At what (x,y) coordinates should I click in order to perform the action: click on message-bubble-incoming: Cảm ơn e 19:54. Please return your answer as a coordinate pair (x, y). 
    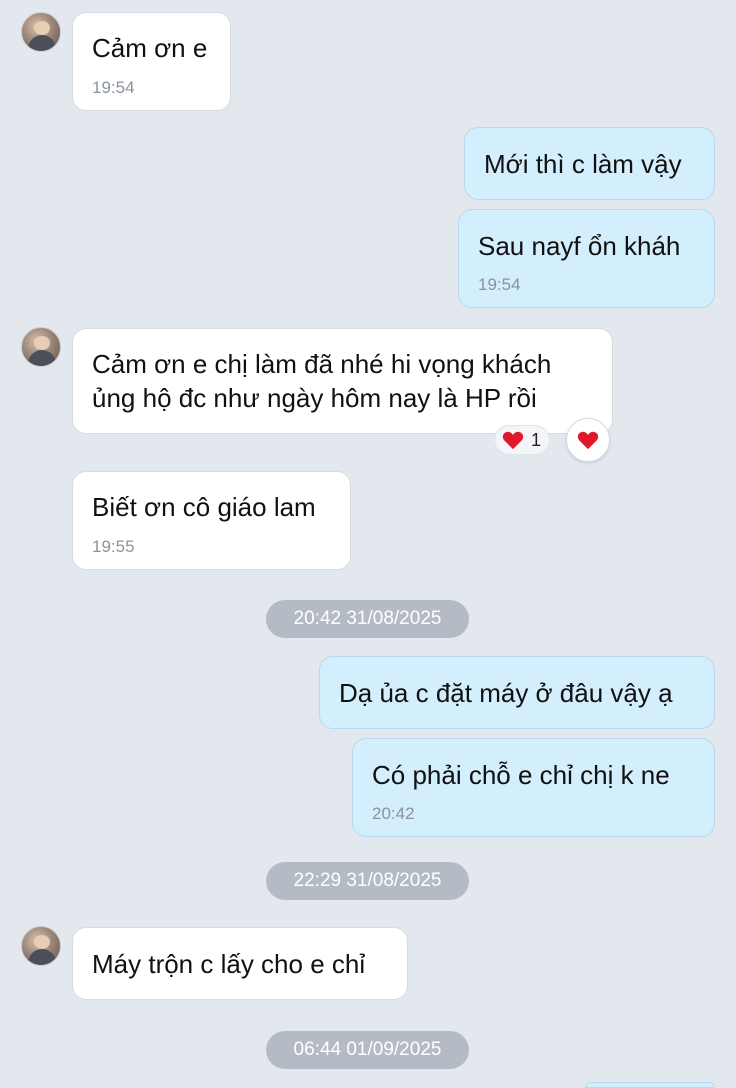
    Looking at the image, I should click on (151, 61).